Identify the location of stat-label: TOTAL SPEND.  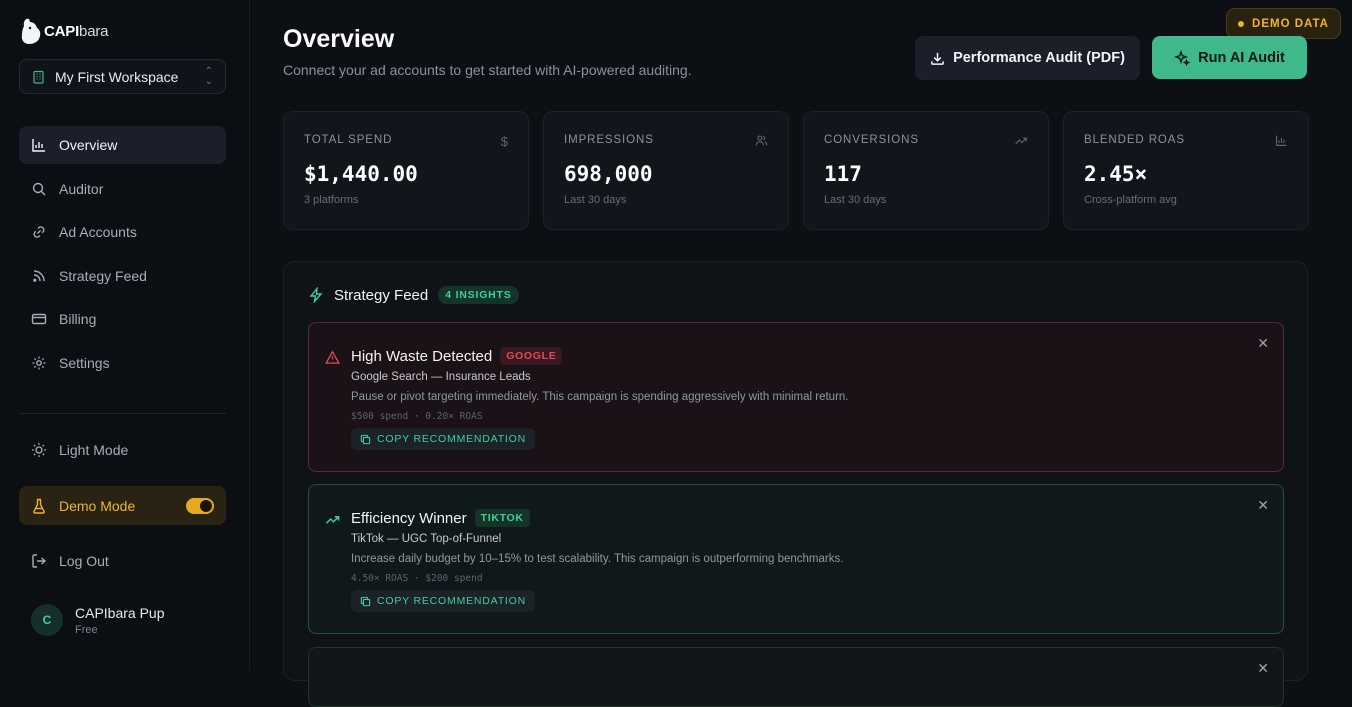
(348, 140).